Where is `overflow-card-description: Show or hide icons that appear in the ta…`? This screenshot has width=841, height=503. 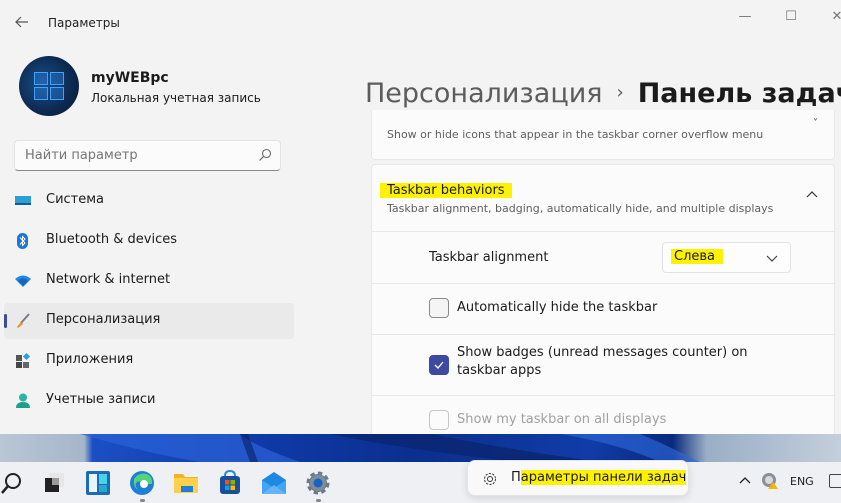 overflow-card-description: Show or hide icons that appear in the ta… is located at coordinates (575, 134).